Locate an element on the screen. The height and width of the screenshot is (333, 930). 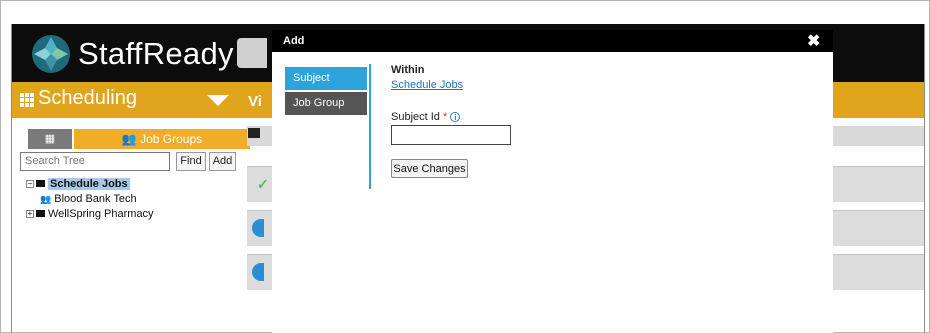
collapse-icon: − is located at coordinates (30, 184).